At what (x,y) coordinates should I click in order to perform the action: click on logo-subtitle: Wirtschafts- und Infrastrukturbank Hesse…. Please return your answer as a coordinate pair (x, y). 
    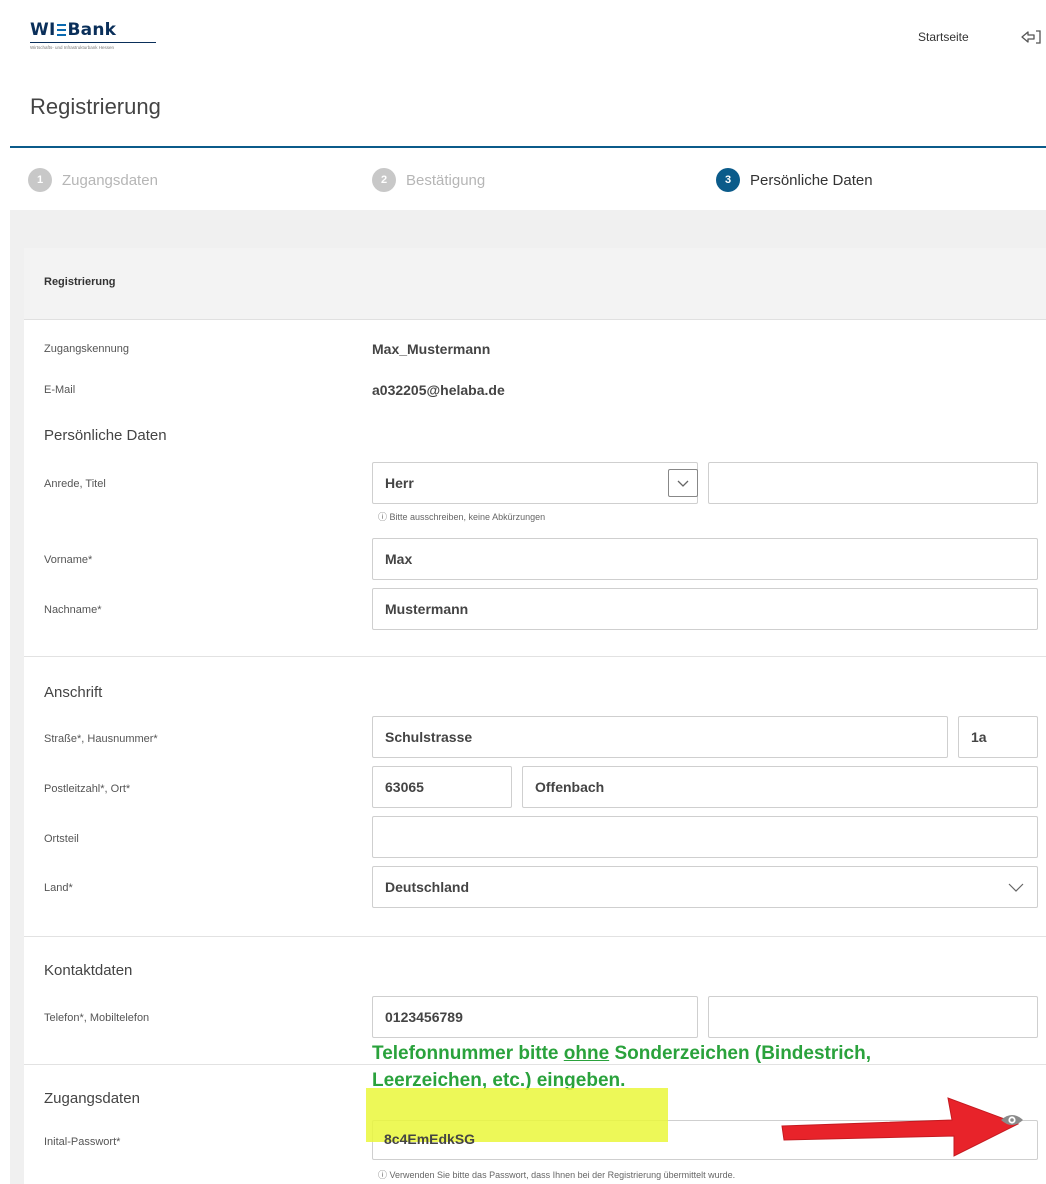
    Looking at the image, I should click on (72, 47).